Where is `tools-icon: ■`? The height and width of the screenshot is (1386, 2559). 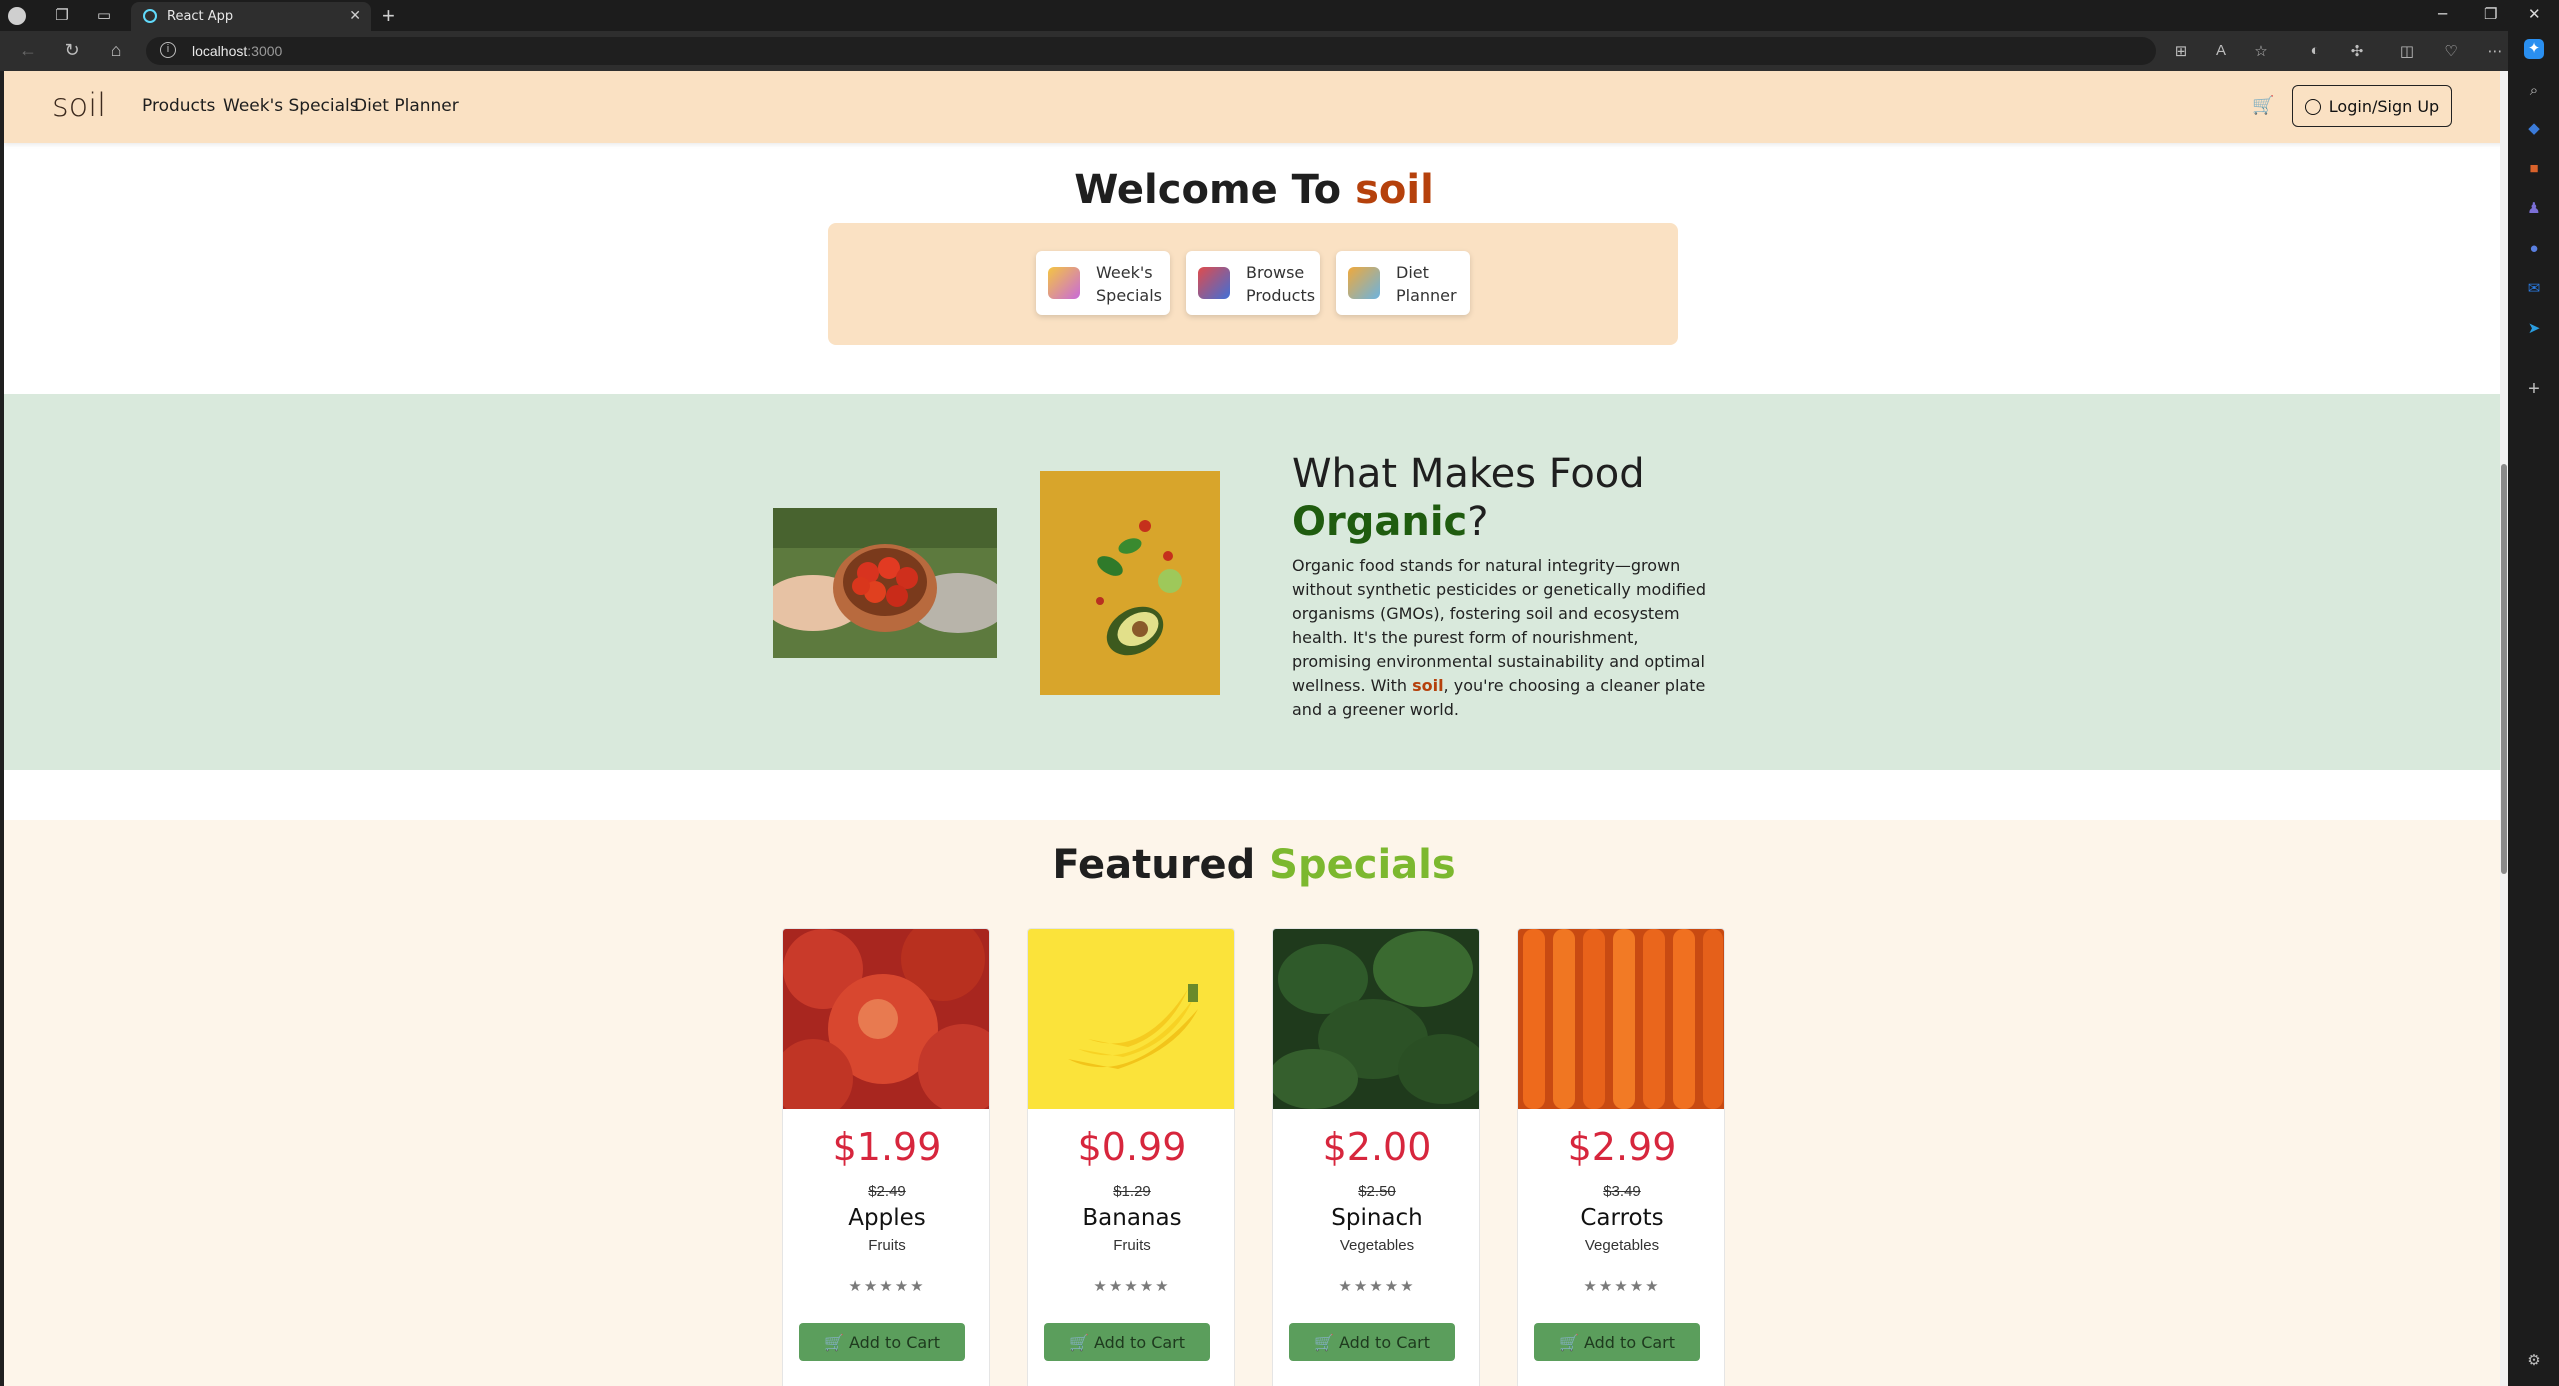 tools-icon: ■ is located at coordinates (2534, 169).